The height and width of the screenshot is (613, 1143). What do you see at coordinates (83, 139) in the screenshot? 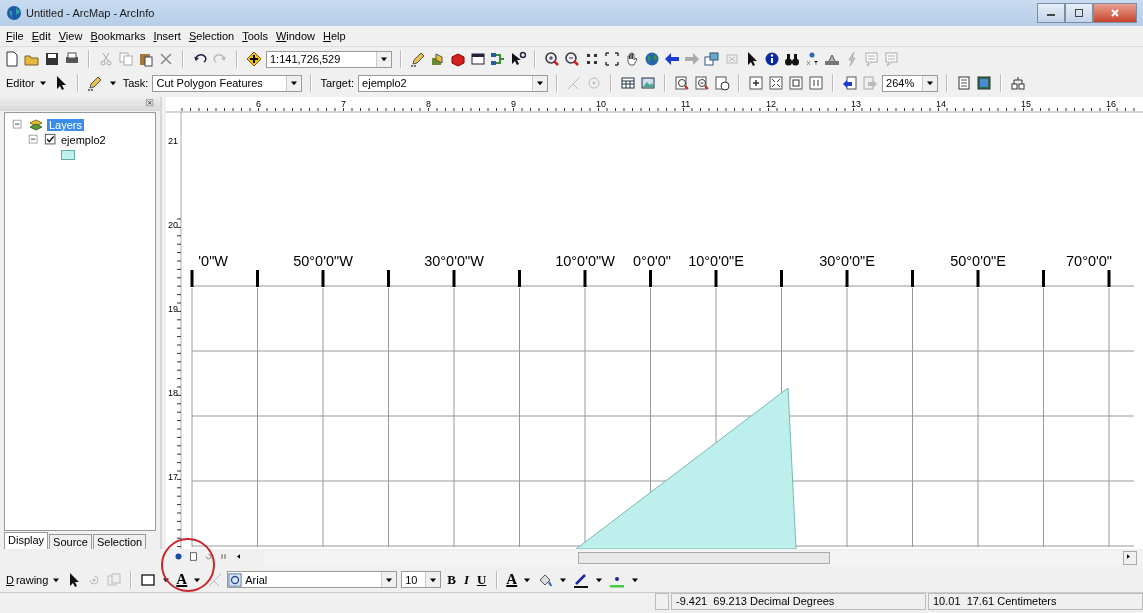
I see `layer-name: ejemplo2` at bounding box center [83, 139].